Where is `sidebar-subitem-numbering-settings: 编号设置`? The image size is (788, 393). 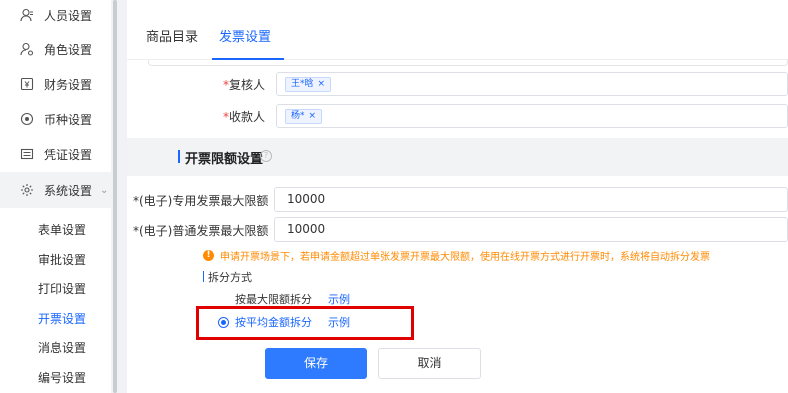
sidebar-subitem-numbering-settings: 编号设置 is located at coordinates (55, 377).